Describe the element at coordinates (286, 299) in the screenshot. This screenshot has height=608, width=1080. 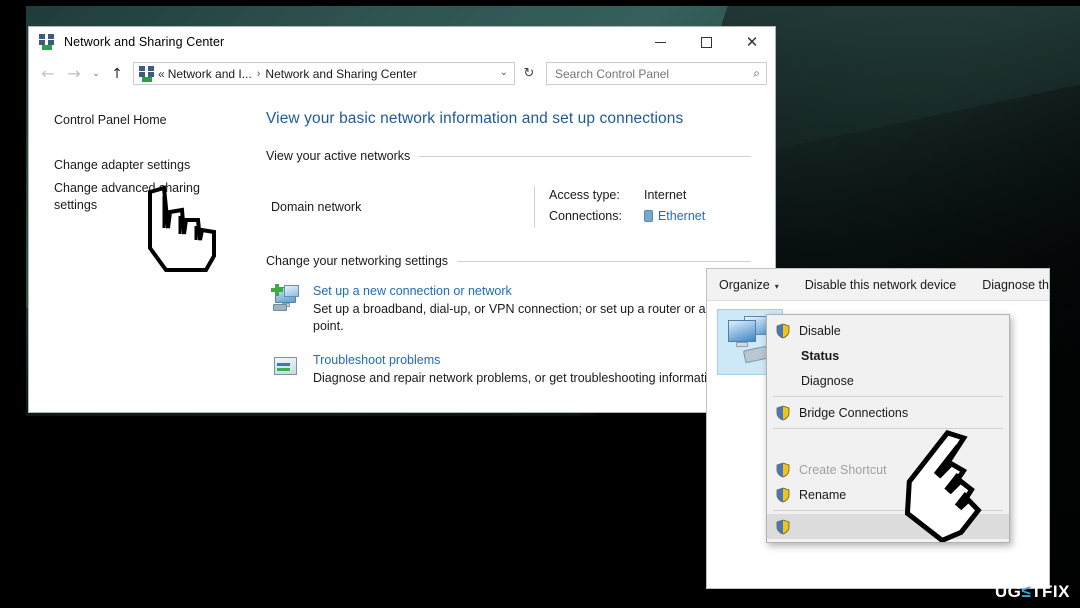
I see `new-connection-icon` at that location.